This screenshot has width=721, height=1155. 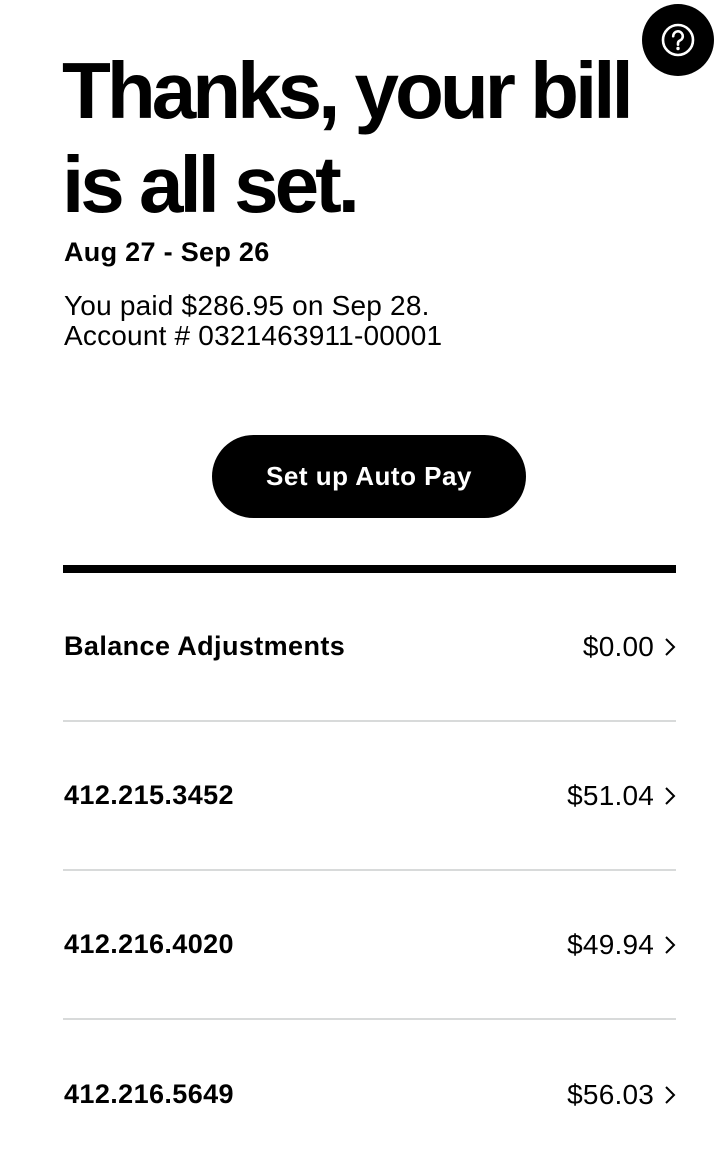 What do you see at coordinates (247, 305) in the screenshot?
I see `payment-confirmation-text: You paid $286.95 on Sep 28.` at bounding box center [247, 305].